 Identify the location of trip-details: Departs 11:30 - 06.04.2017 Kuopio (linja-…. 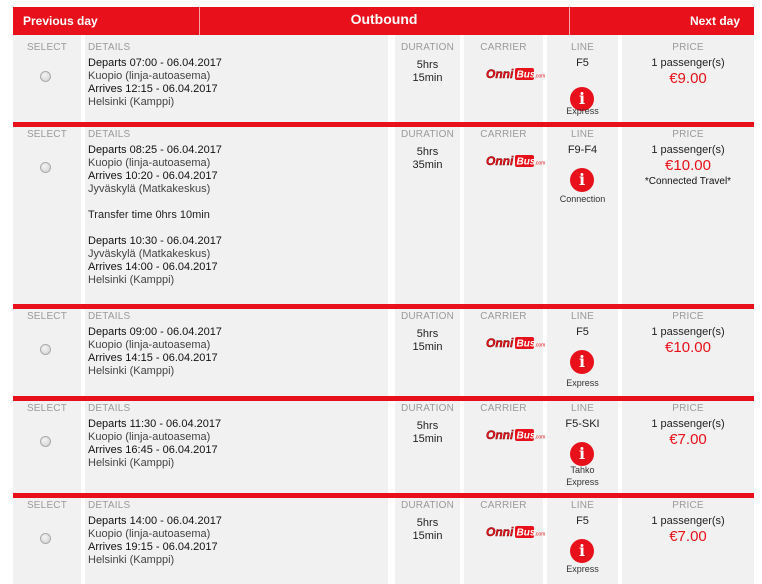
(154, 444).